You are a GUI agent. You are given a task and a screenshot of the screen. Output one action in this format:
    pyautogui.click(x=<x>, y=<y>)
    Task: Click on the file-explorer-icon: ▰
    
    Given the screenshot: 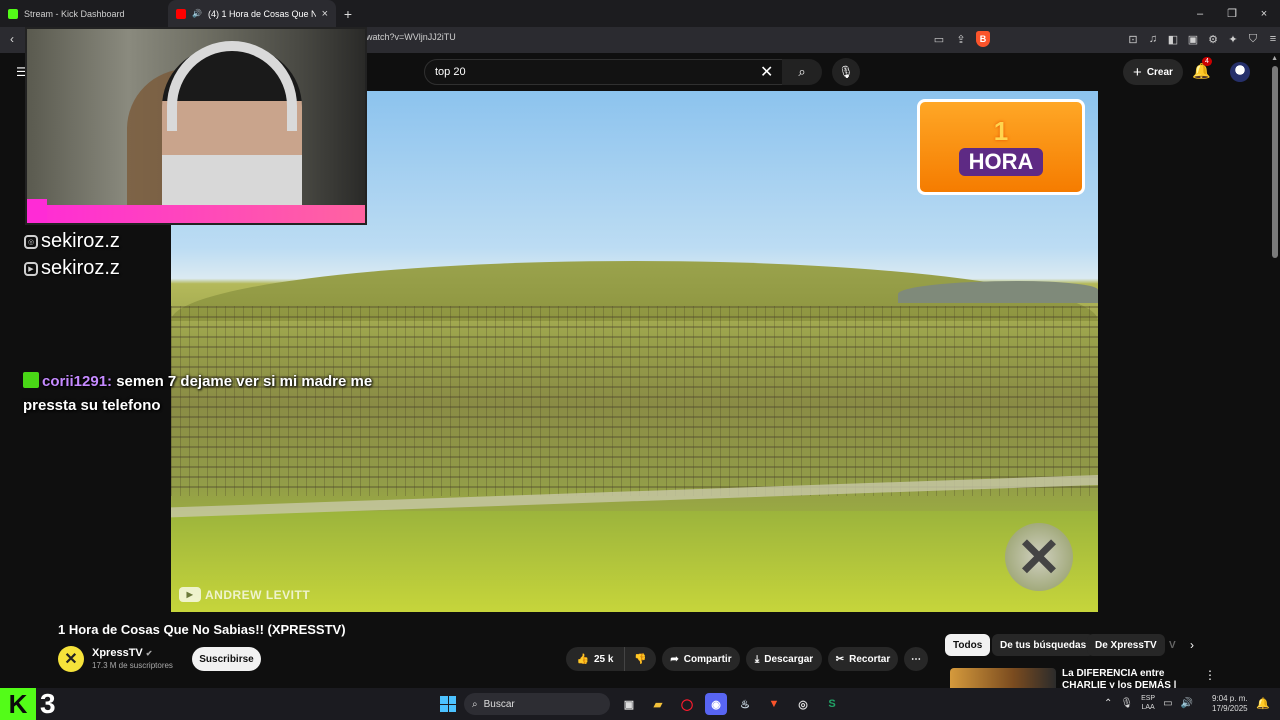 What is the action you would take?
    pyautogui.click(x=658, y=704)
    